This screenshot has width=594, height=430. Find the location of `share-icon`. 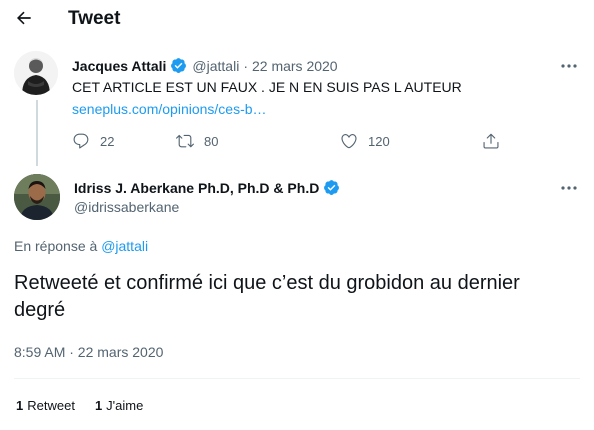

share-icon is located at coordinates (491, 141).